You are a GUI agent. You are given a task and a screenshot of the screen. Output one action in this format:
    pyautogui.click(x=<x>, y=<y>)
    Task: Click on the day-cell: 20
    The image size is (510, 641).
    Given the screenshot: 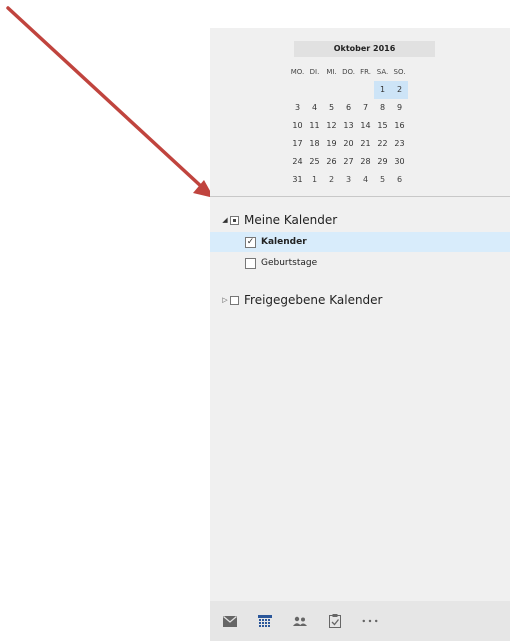 What is the action you would take?
    pyautogui.click(x=348, y=144)
    